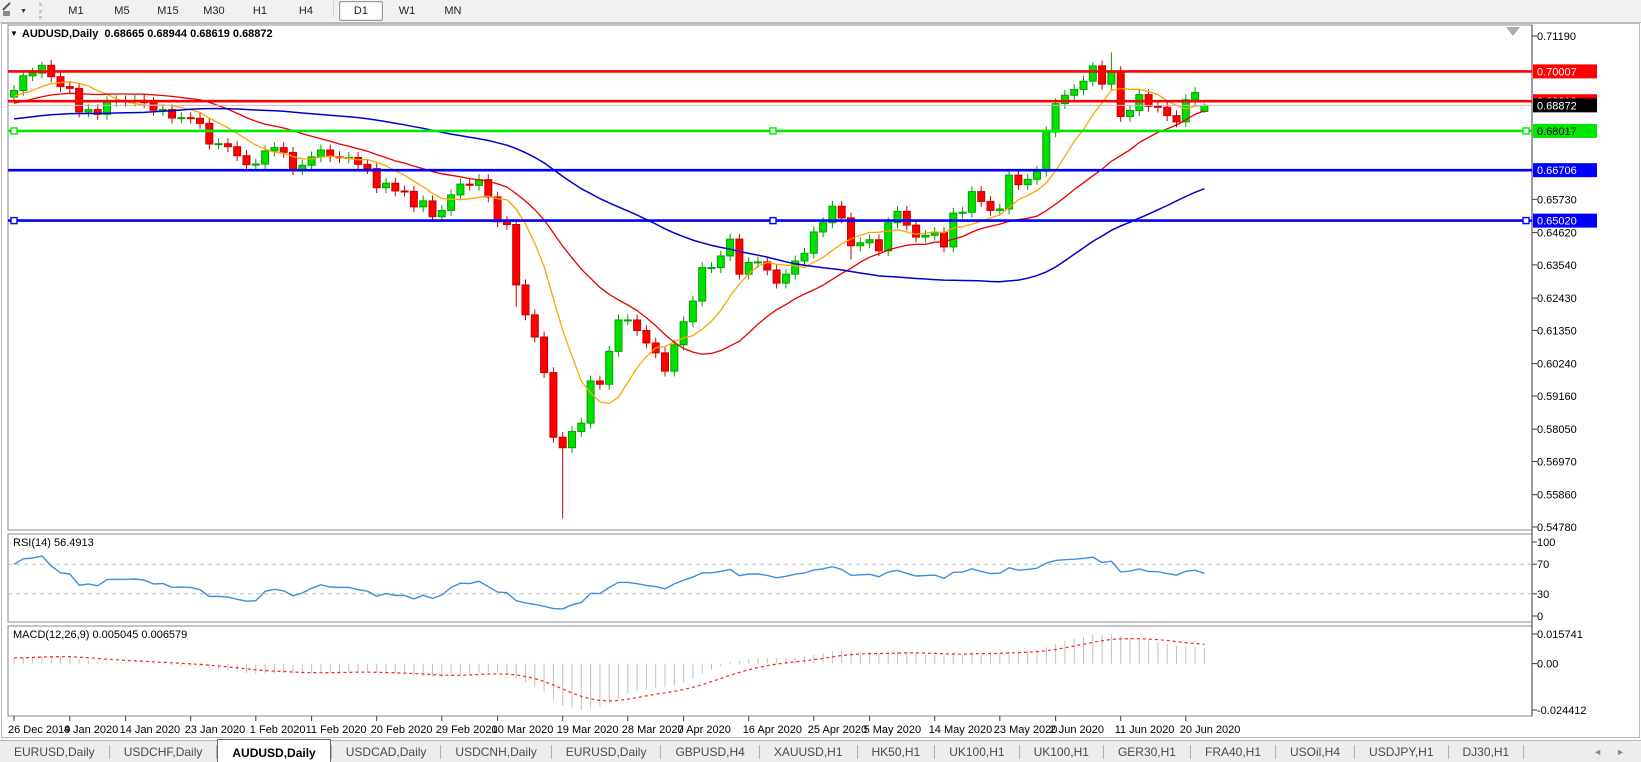 This screenshot has height=762, width=1641. What do you see at coordinates (1546, 543) in the screenshot?
I see `svg-text: 100` at bounding box center [1546, 543].